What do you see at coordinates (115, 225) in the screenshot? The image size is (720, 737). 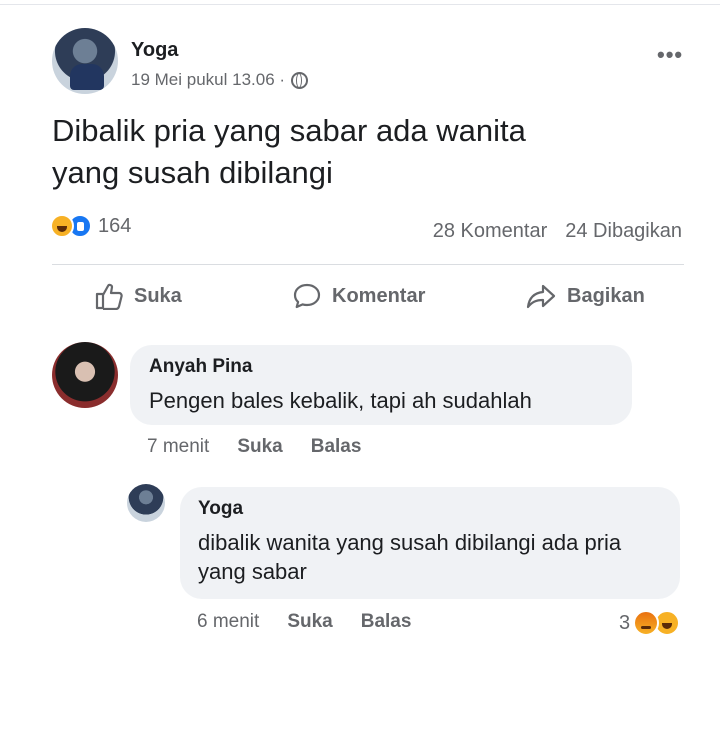 I see `reaction-count: 164` at bounding box center [115, 225].